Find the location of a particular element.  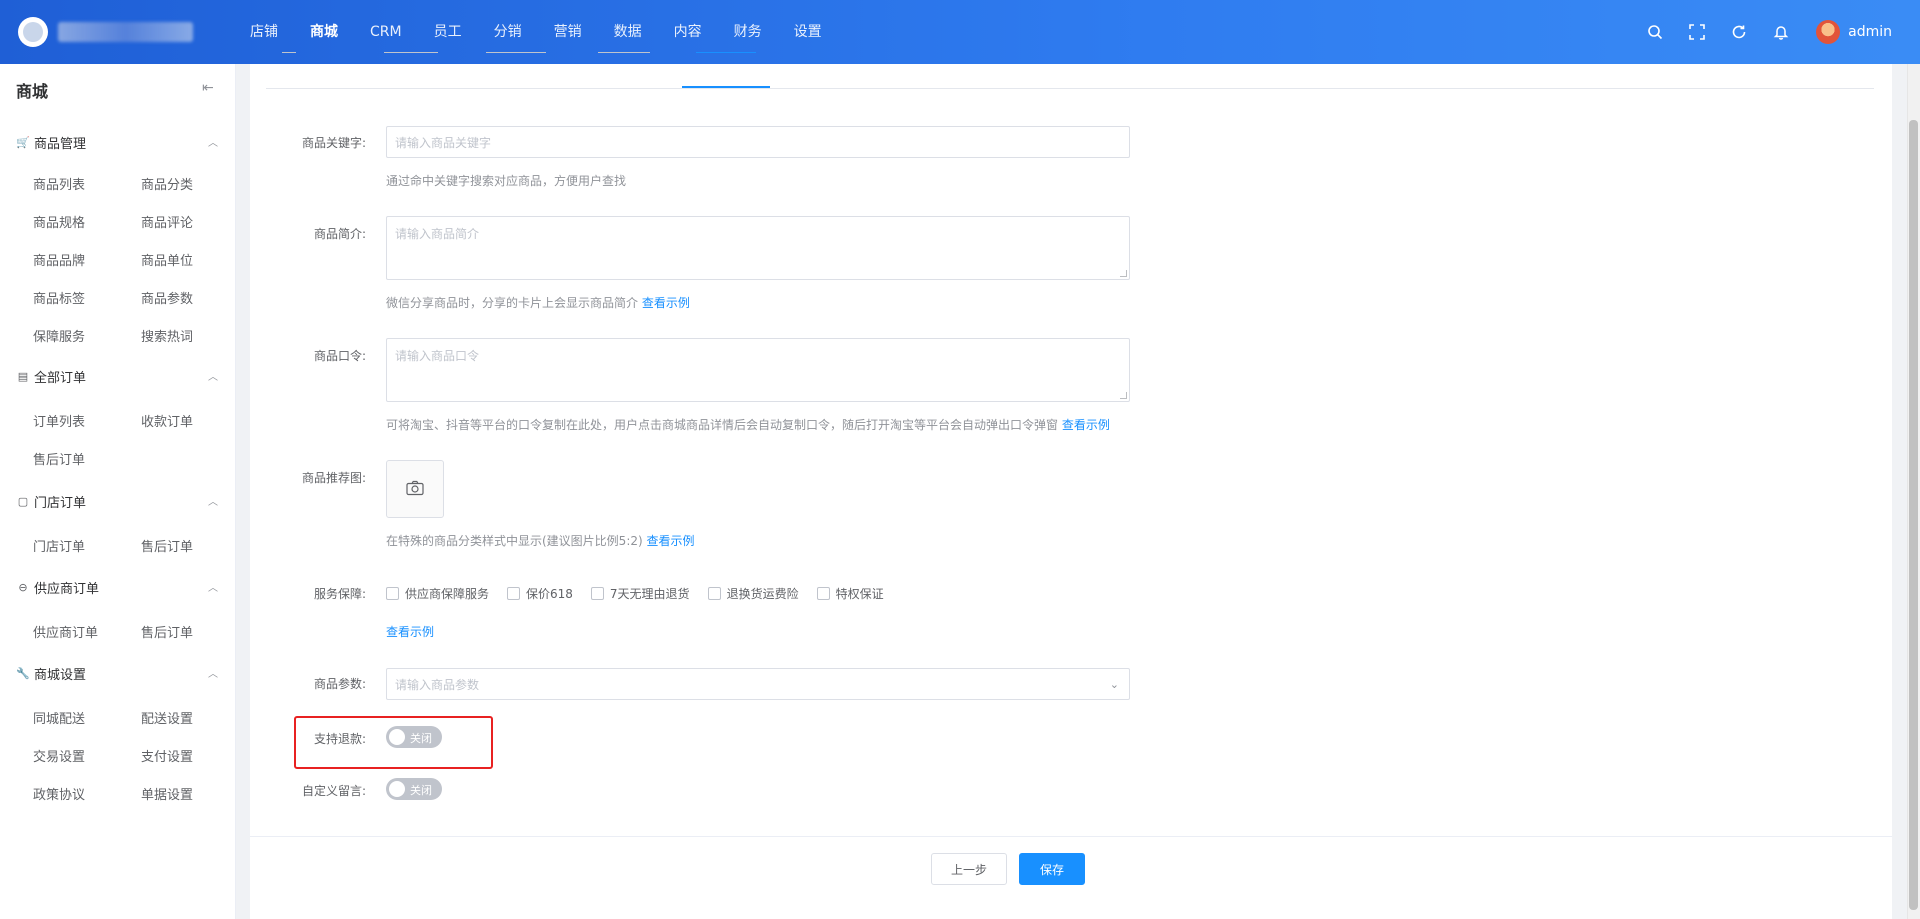

sidebar-item-local-delivery: 同城配送 is located at coordinates (59, 717).